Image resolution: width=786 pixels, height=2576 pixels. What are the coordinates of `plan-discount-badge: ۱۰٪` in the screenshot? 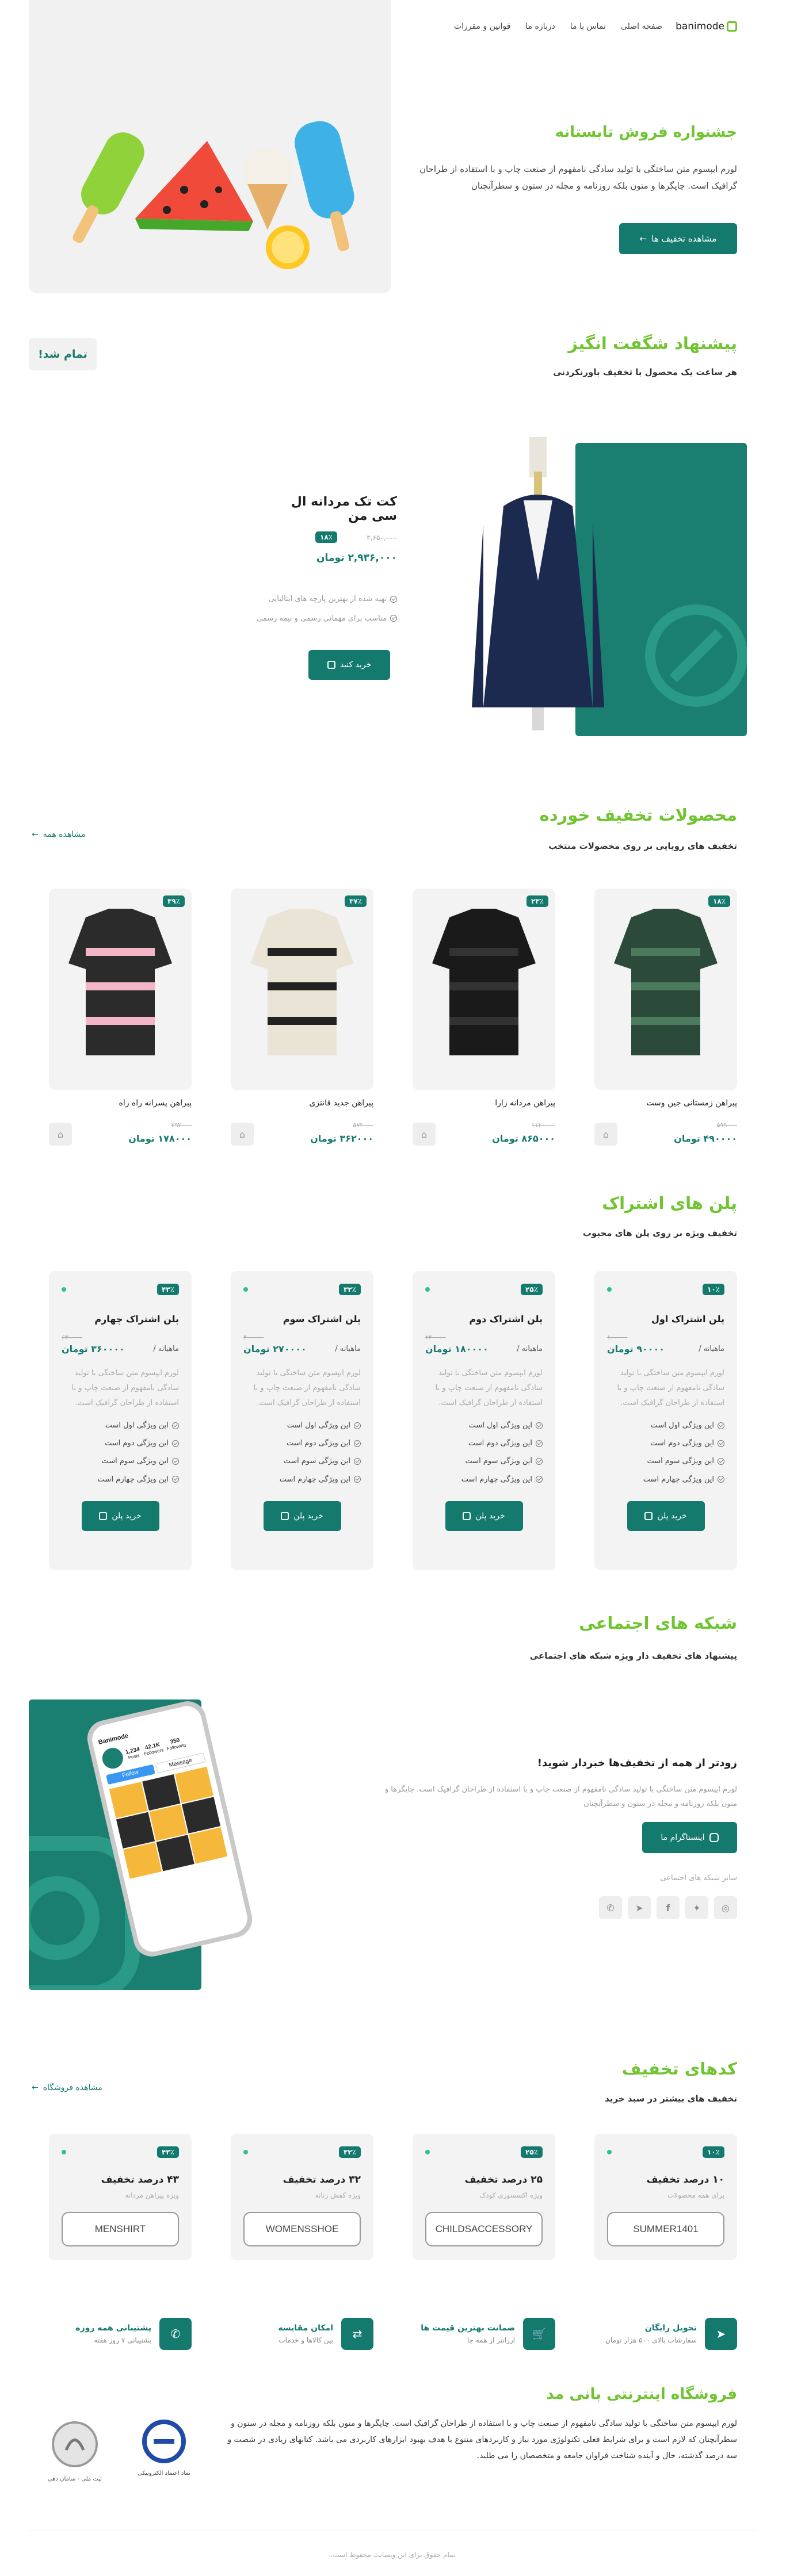 It's located at (714, 1289).